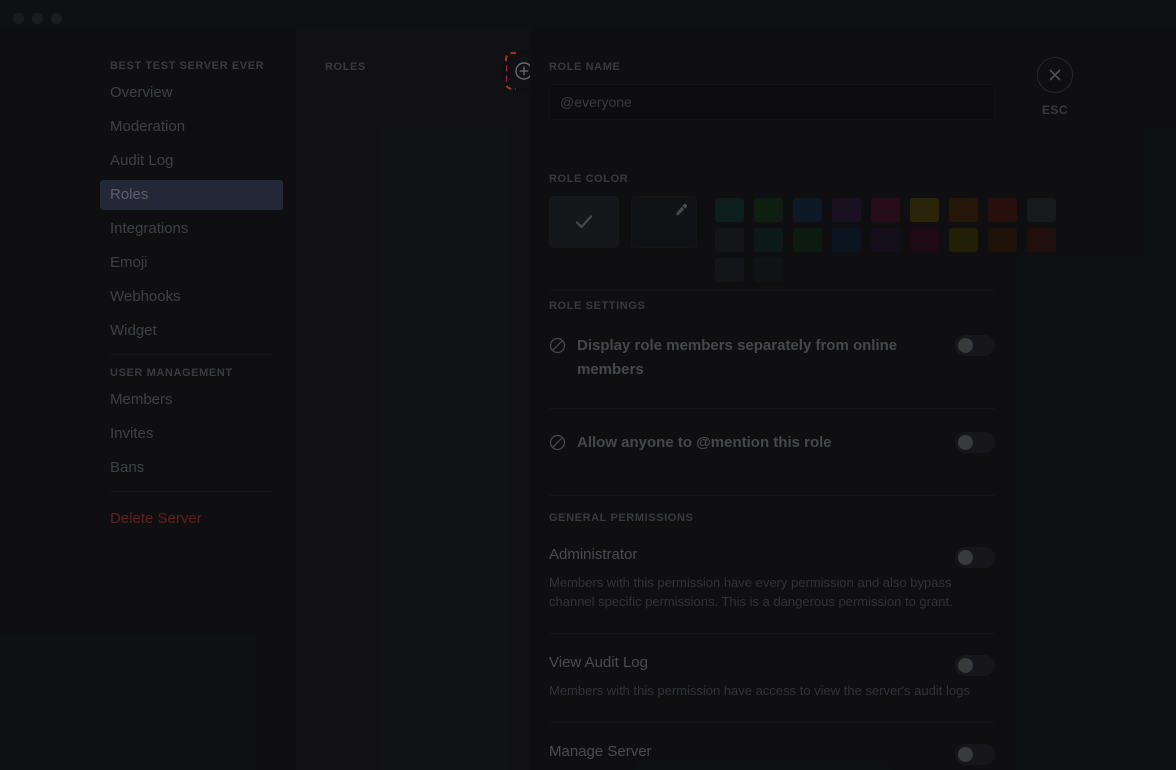 The height and width of the screenshot is (770, 1176). I want to click on sidebar-item-widget: Widget, so click(191, 331).